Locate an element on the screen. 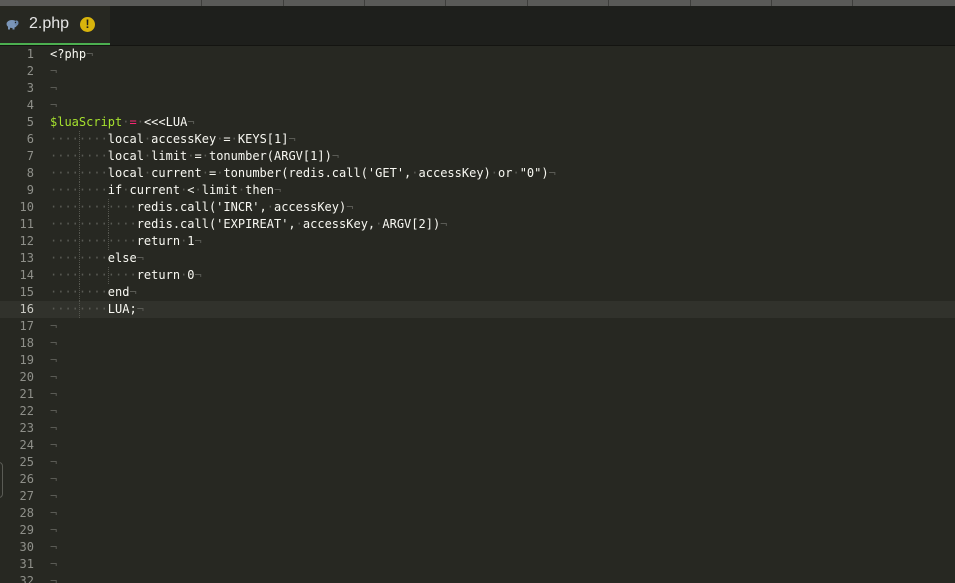 The image size is (955, 583). line-number: 31 is located at coordinates (26, 564).